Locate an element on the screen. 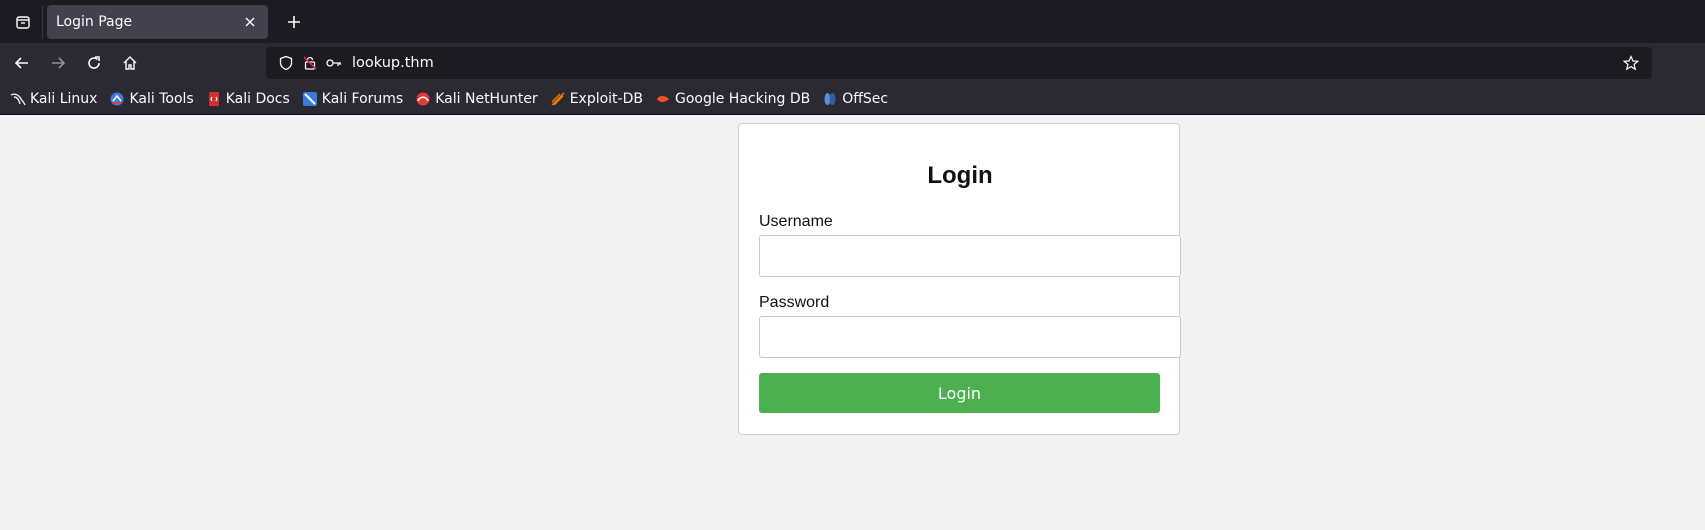 The width and height of the screenshot is (1705, 530). back-arrow-icon is located at coordinates (21, 63).